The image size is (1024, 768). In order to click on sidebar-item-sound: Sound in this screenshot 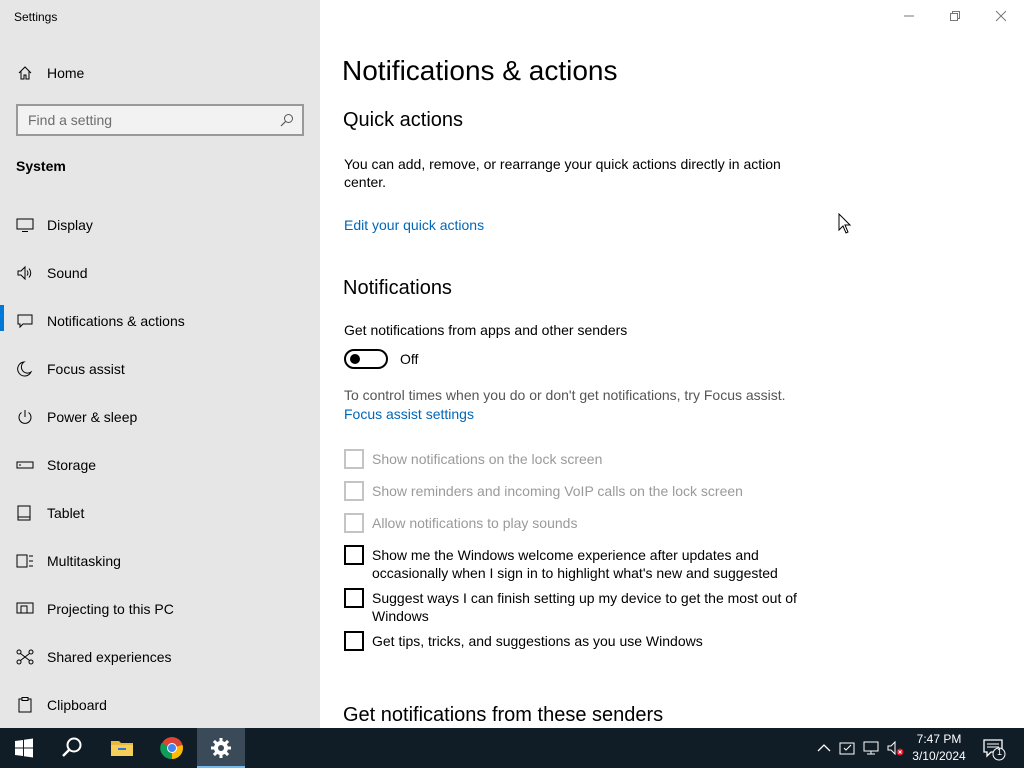, I will do `click(160, 281)`.